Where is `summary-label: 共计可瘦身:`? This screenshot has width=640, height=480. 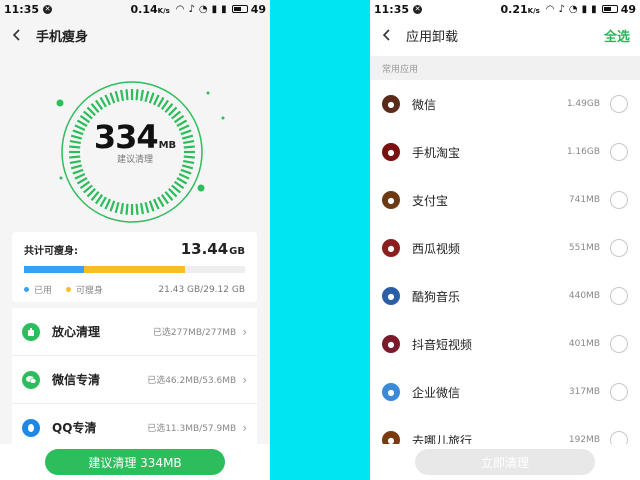
summary-label: 共计可瘦身: is located at coordinates (51, 251).